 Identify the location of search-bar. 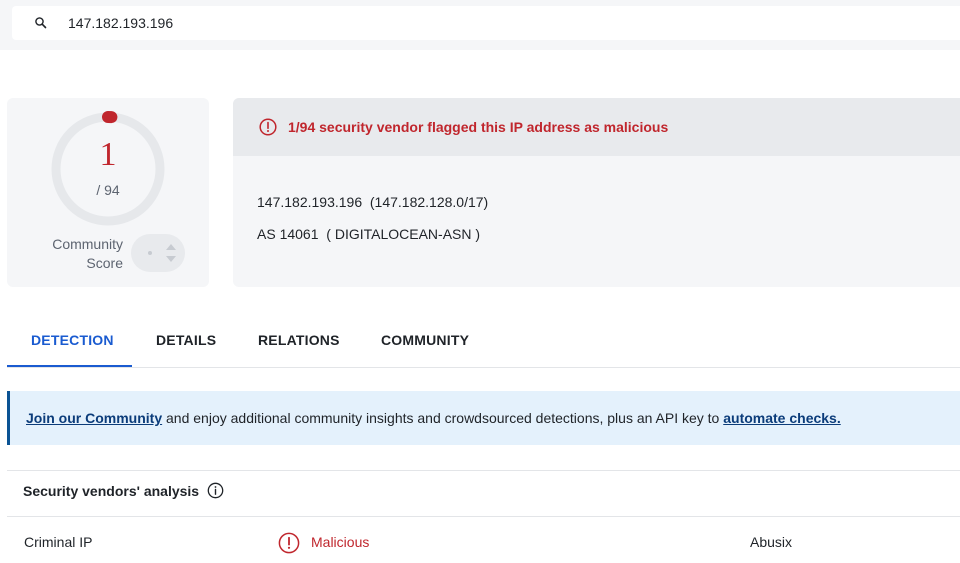
(486, 23).